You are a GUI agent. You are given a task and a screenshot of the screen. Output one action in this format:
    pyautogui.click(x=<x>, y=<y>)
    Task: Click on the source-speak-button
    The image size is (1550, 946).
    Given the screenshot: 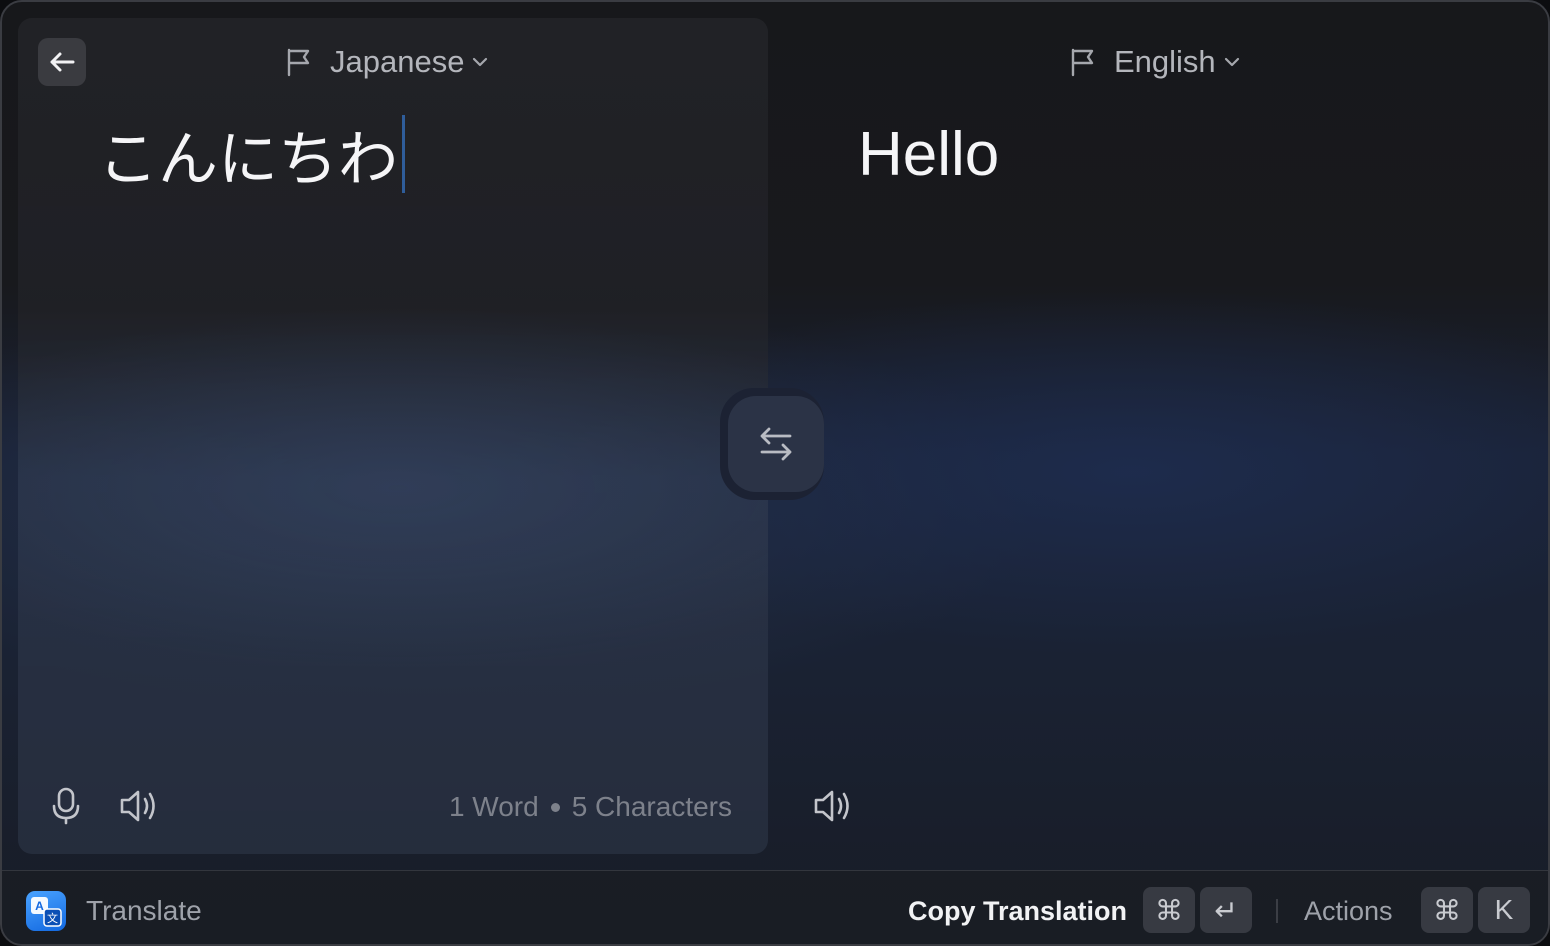 What is the action you would take?
    pyautogui.click(x=138, y=806)
    